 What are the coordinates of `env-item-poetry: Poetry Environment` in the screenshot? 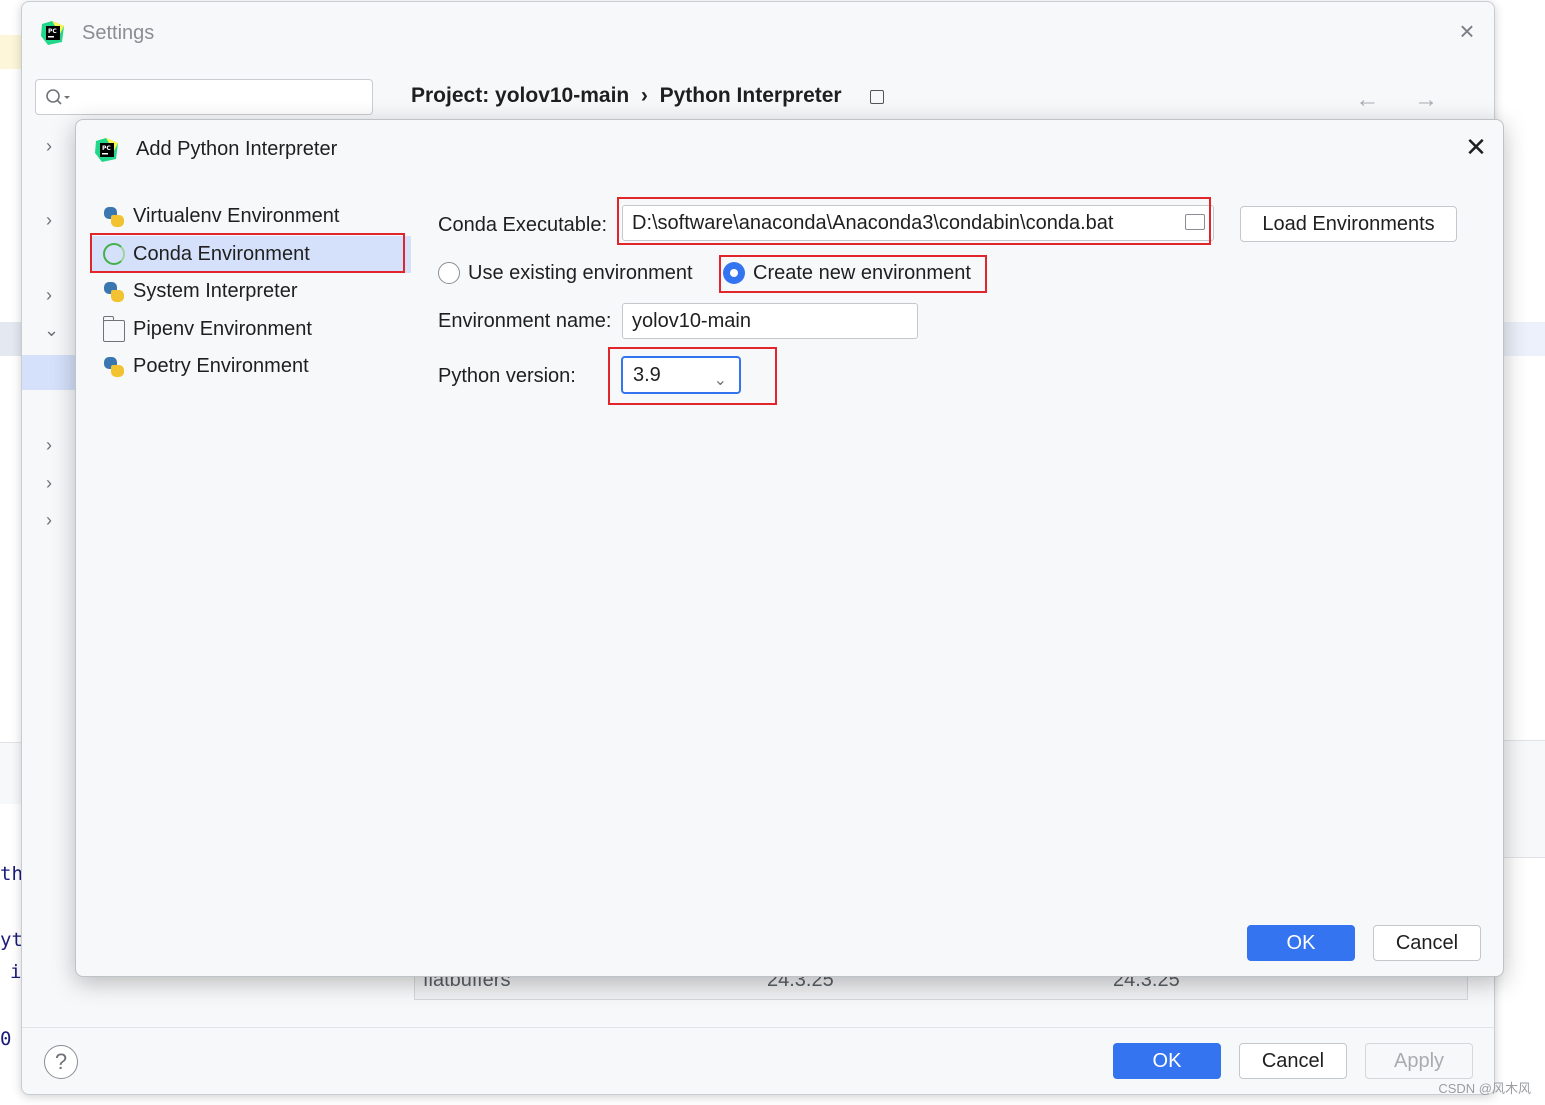 It's located at (251, 367).